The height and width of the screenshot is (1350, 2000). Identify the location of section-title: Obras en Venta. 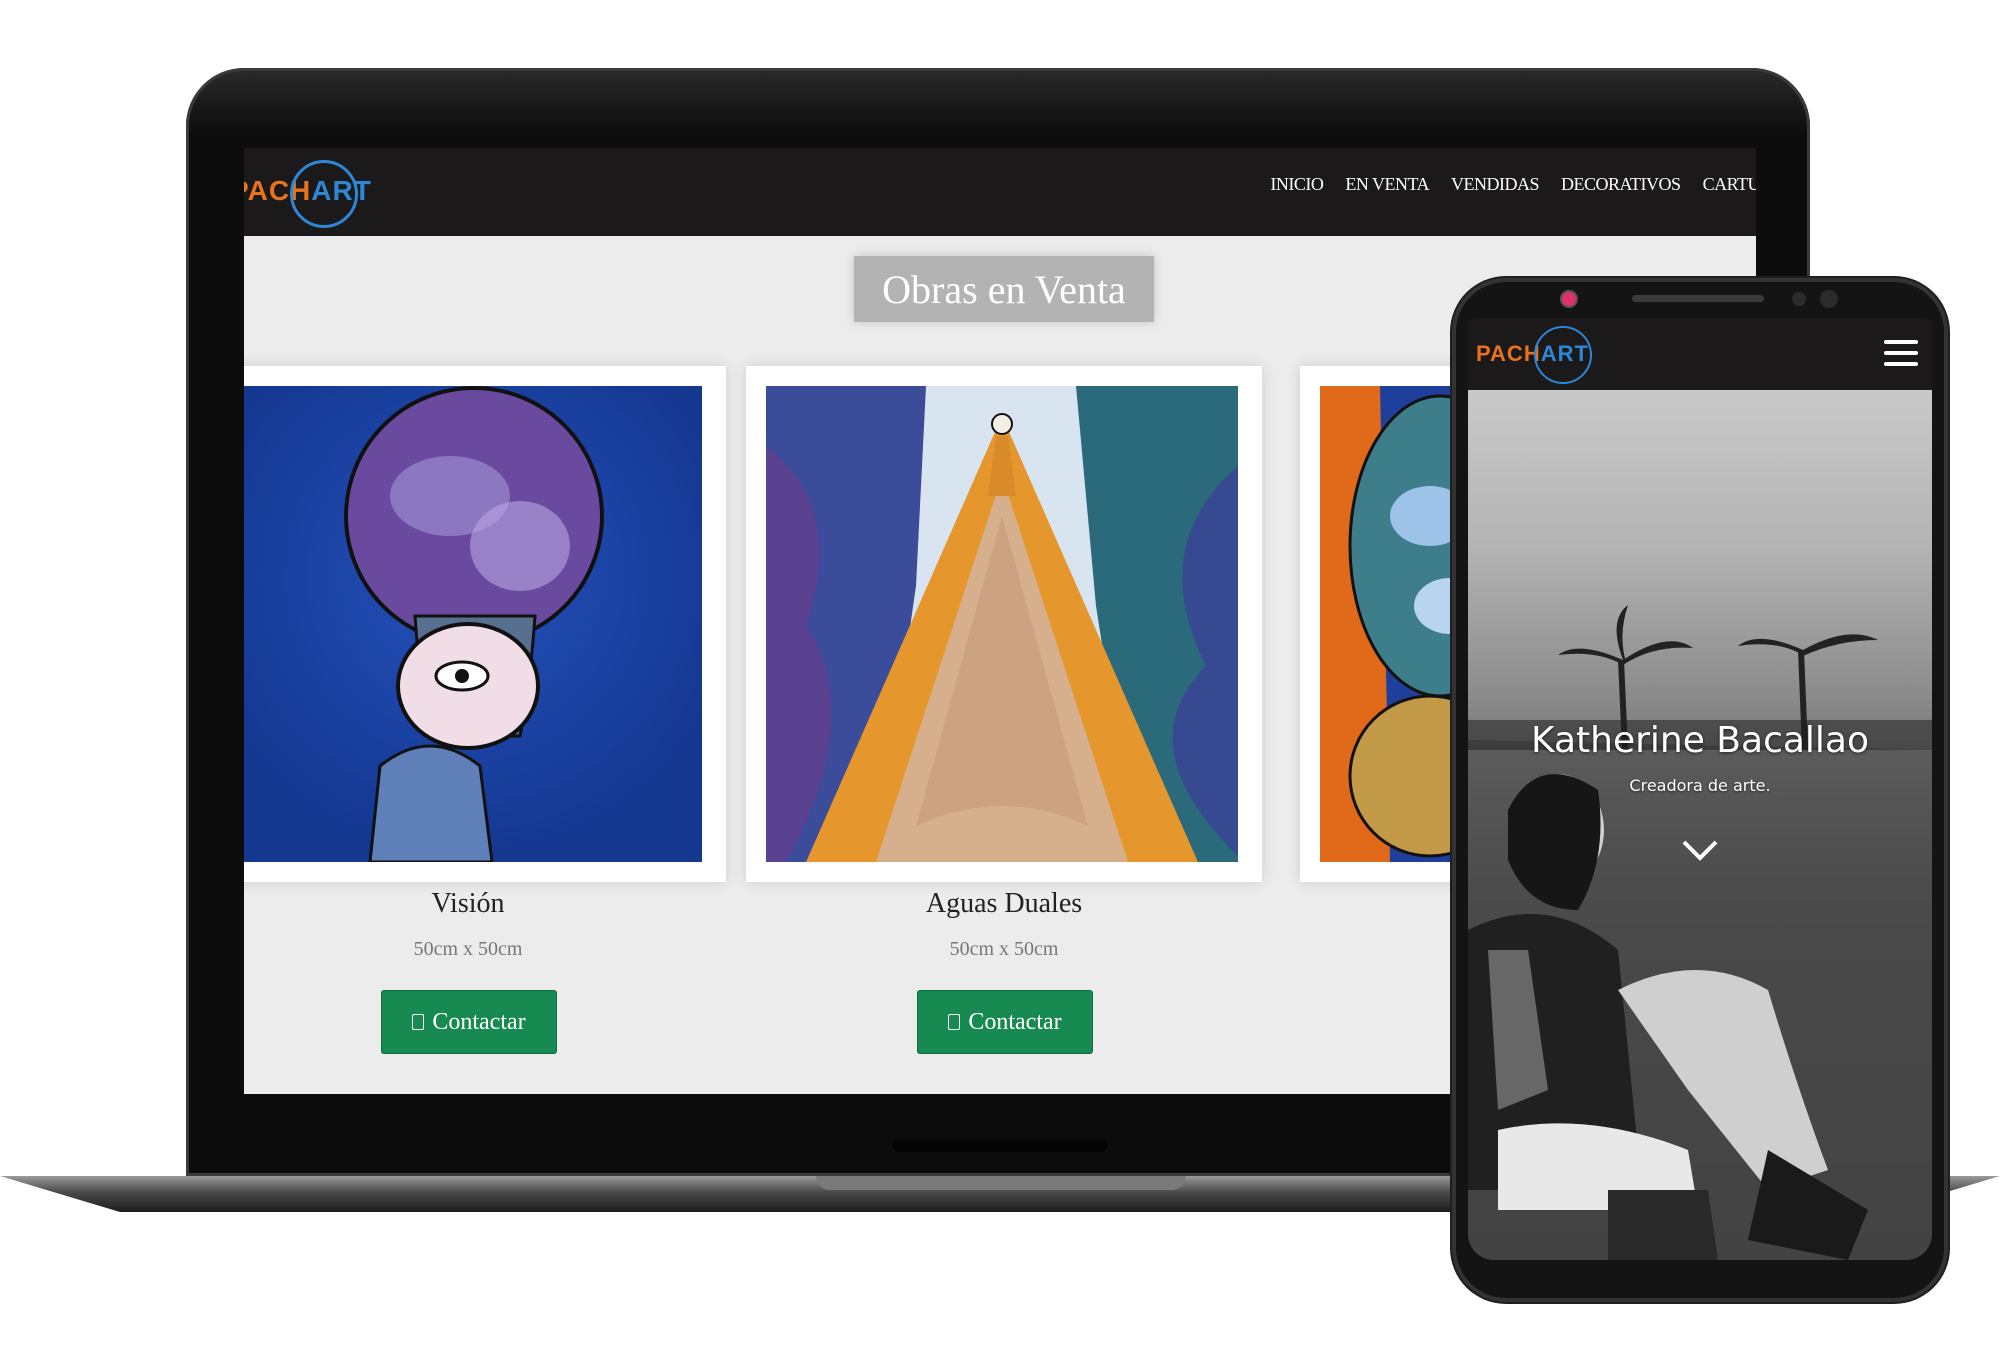
(1004, 289).